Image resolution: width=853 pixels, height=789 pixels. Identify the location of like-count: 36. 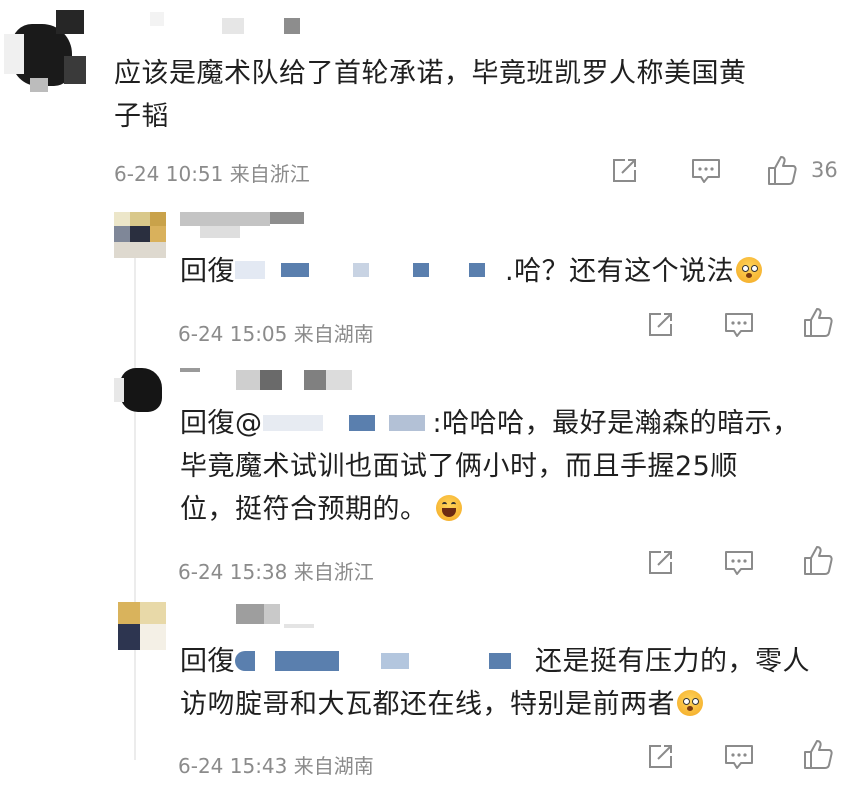
(824, 170).